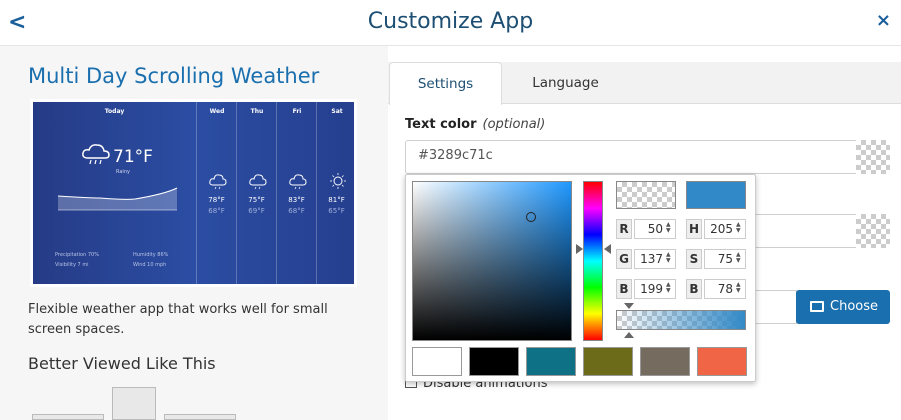 This screenshot has width=901, height=420. Describe the element at coordinates (336, 211) in the screenshot. I see `day-low: 65°F` at that location.